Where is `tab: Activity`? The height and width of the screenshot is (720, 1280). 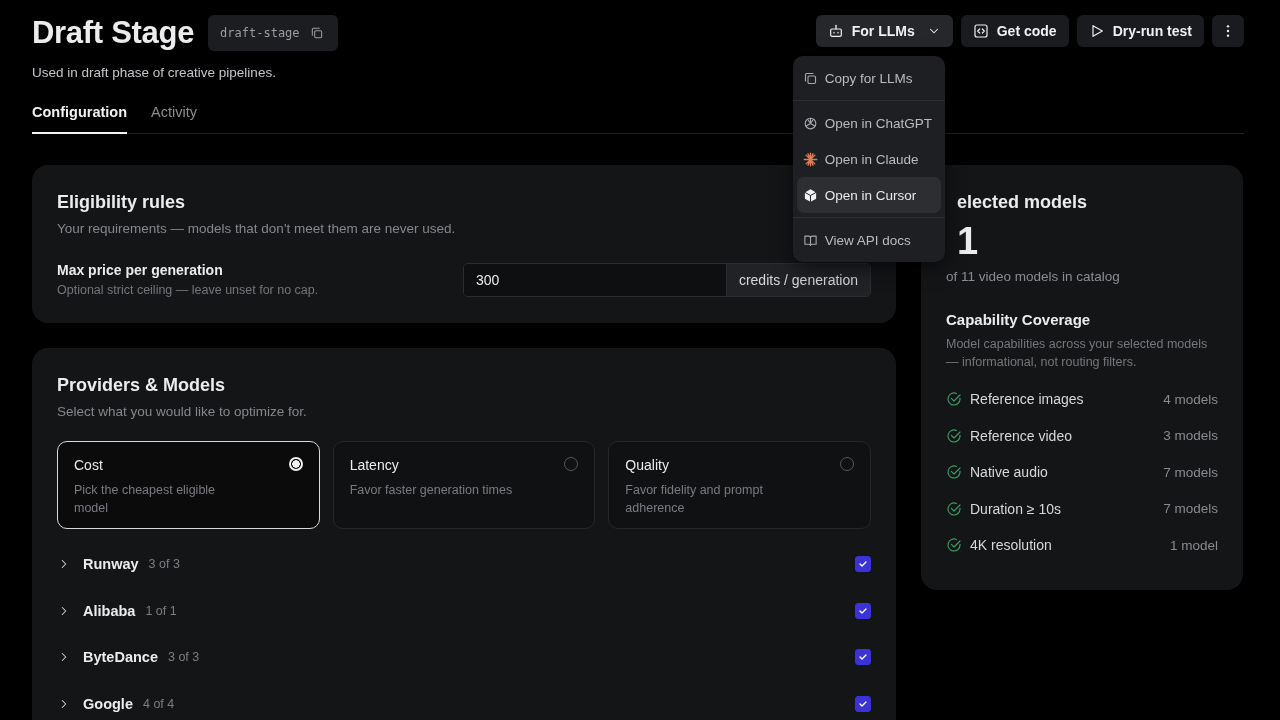
tab: Activity is located at coordinates (174, 119).